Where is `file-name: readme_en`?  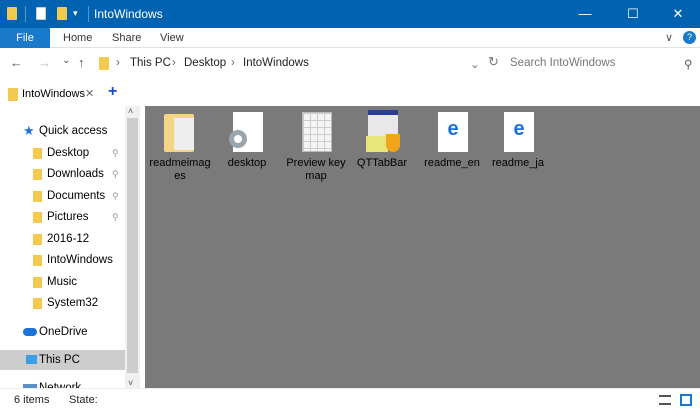 file-name: readme_en is located at coordinates (452, 163).